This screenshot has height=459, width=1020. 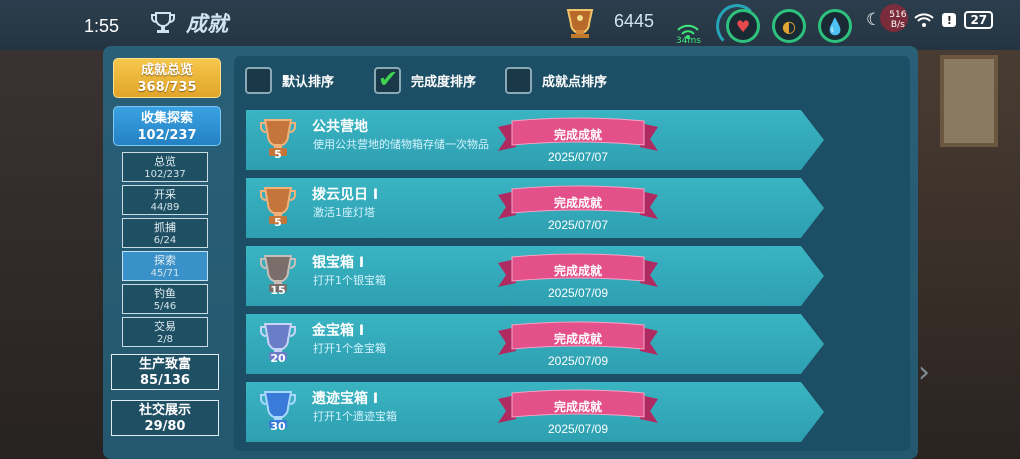 I want to click on nav-overview-count: 368/735, so click(x=167, y=87).